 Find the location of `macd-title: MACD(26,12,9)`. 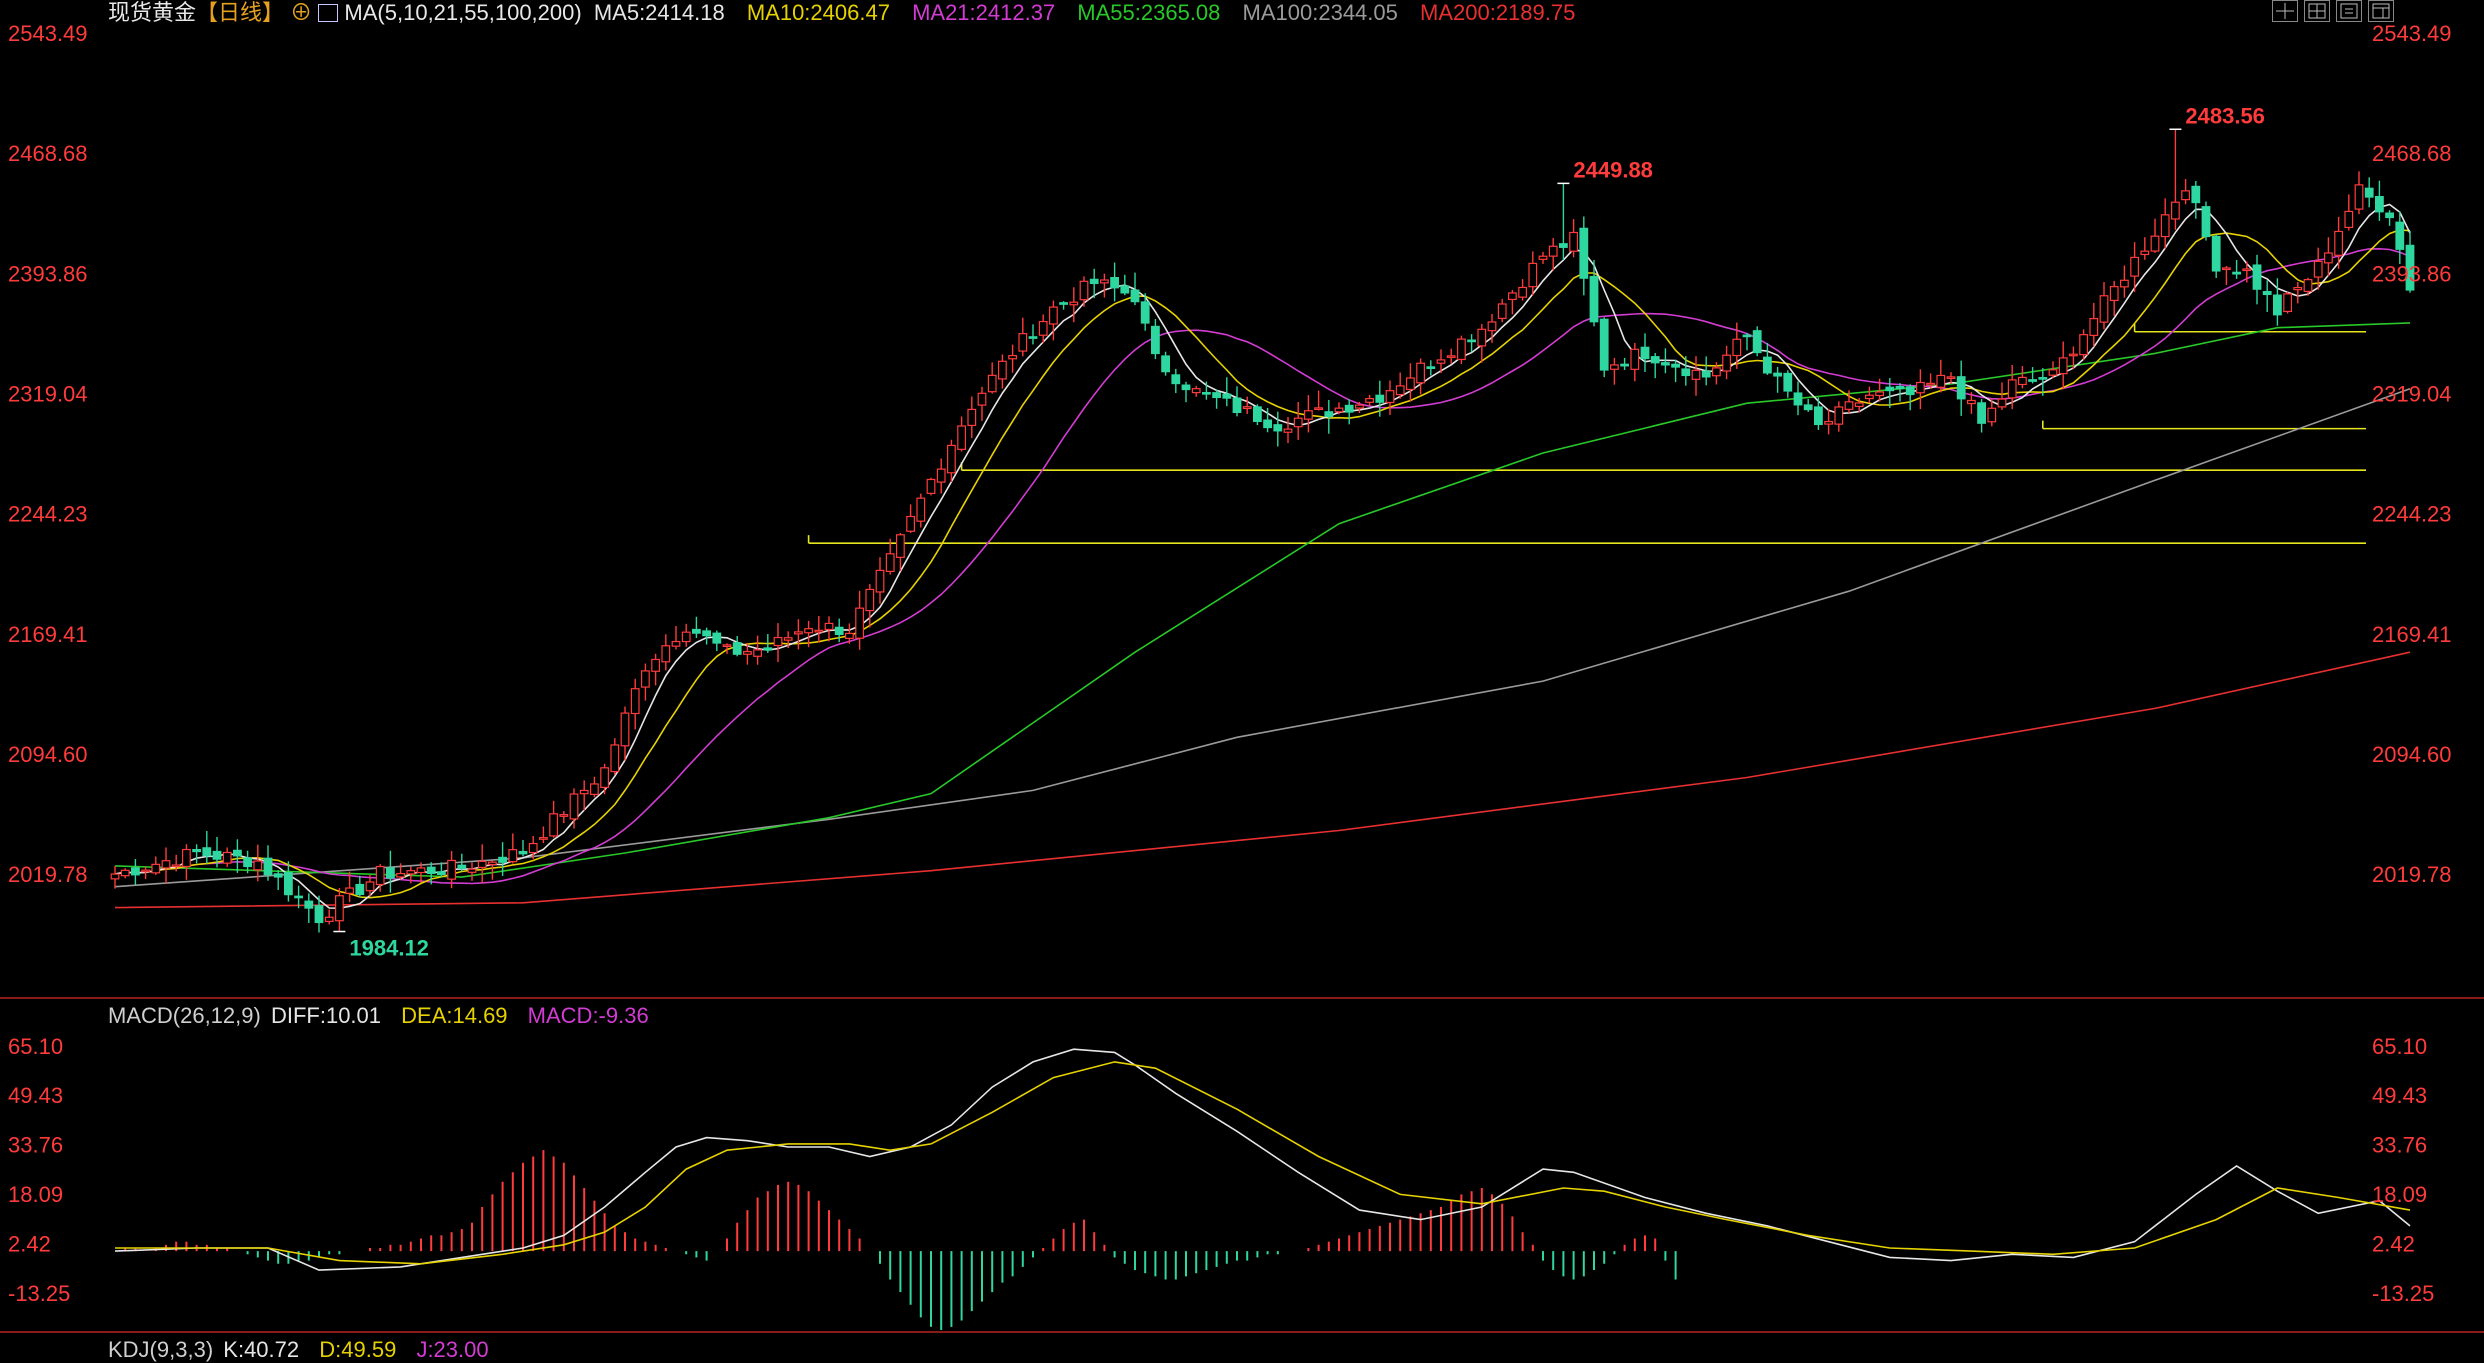

macd-title: MACD(26,12,9) is located at coordinates (184, 1015).